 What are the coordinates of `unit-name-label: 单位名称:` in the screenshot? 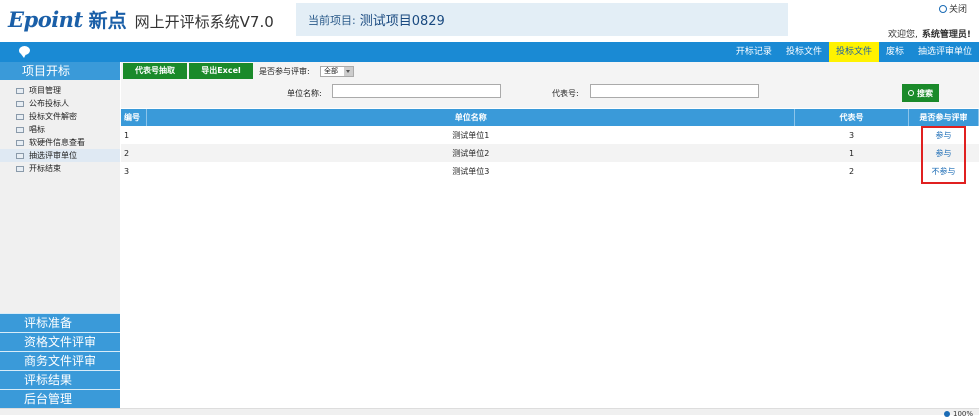 It's located at (304, 93).